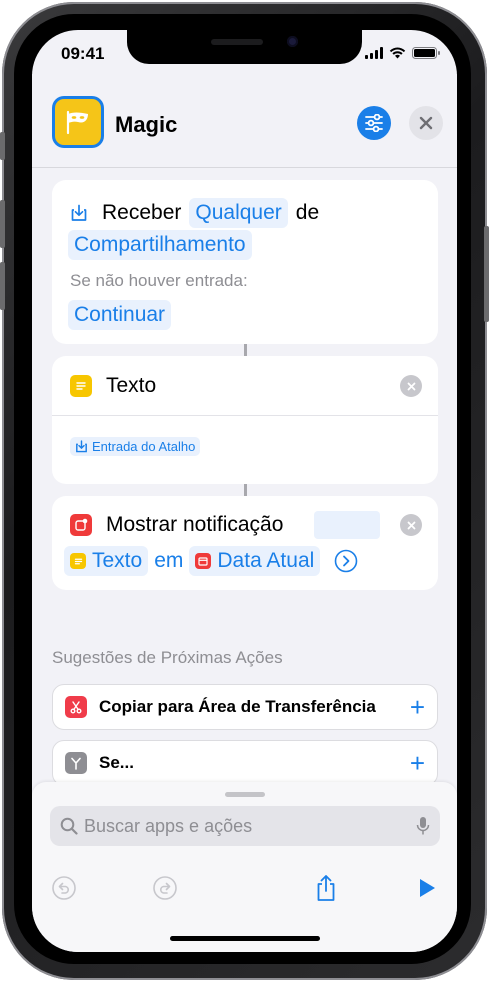 This screenshot has width=489, height=984. What do you see at coordinates (244, 121) in the screenshot?
I see `editor-header: Magic` at bounding box center [244, 121].